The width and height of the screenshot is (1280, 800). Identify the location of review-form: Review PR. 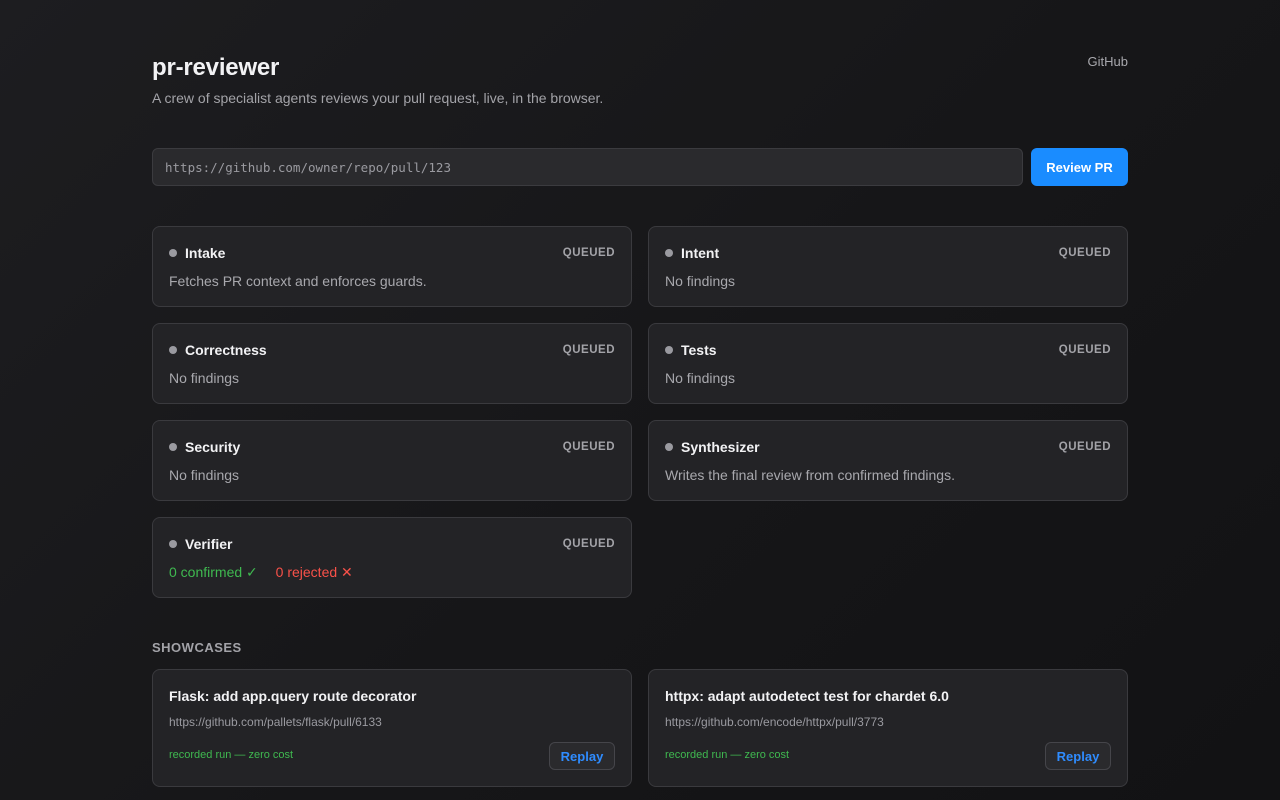
(640, 167).